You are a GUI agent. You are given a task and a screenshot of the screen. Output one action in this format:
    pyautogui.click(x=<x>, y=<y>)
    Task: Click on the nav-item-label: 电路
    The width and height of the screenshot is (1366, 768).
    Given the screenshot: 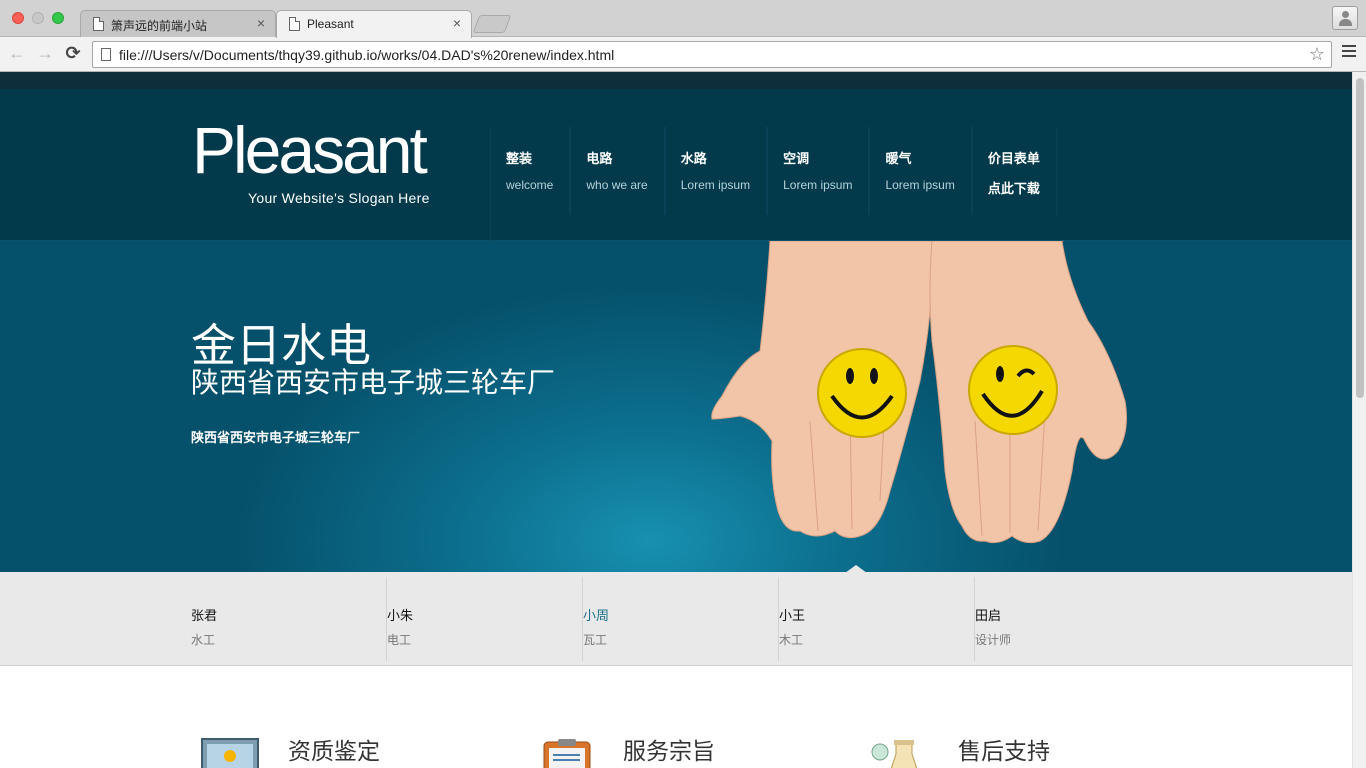 What is the action you would take?
    pyautogui.click(x=599, y=158)
    